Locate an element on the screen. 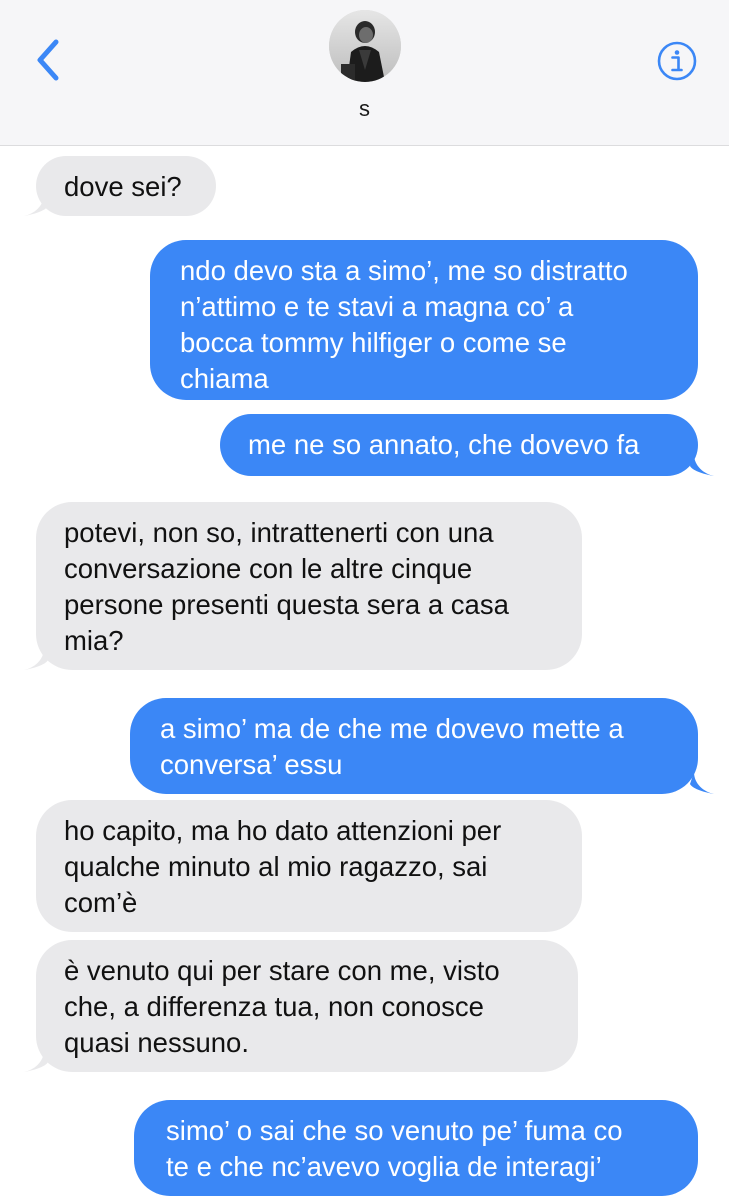  conversation-header: s is located at coordinates (364, 73).